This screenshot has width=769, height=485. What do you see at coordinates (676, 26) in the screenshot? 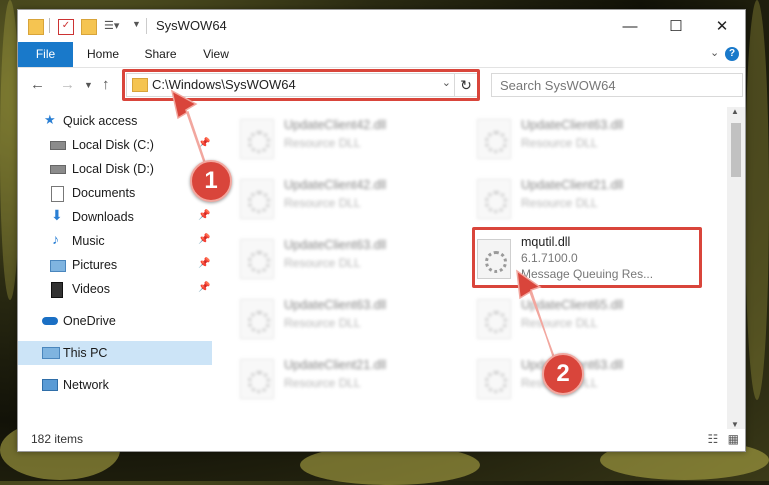
I see `maximize-button: ☐` at bounding box center [676, 26].